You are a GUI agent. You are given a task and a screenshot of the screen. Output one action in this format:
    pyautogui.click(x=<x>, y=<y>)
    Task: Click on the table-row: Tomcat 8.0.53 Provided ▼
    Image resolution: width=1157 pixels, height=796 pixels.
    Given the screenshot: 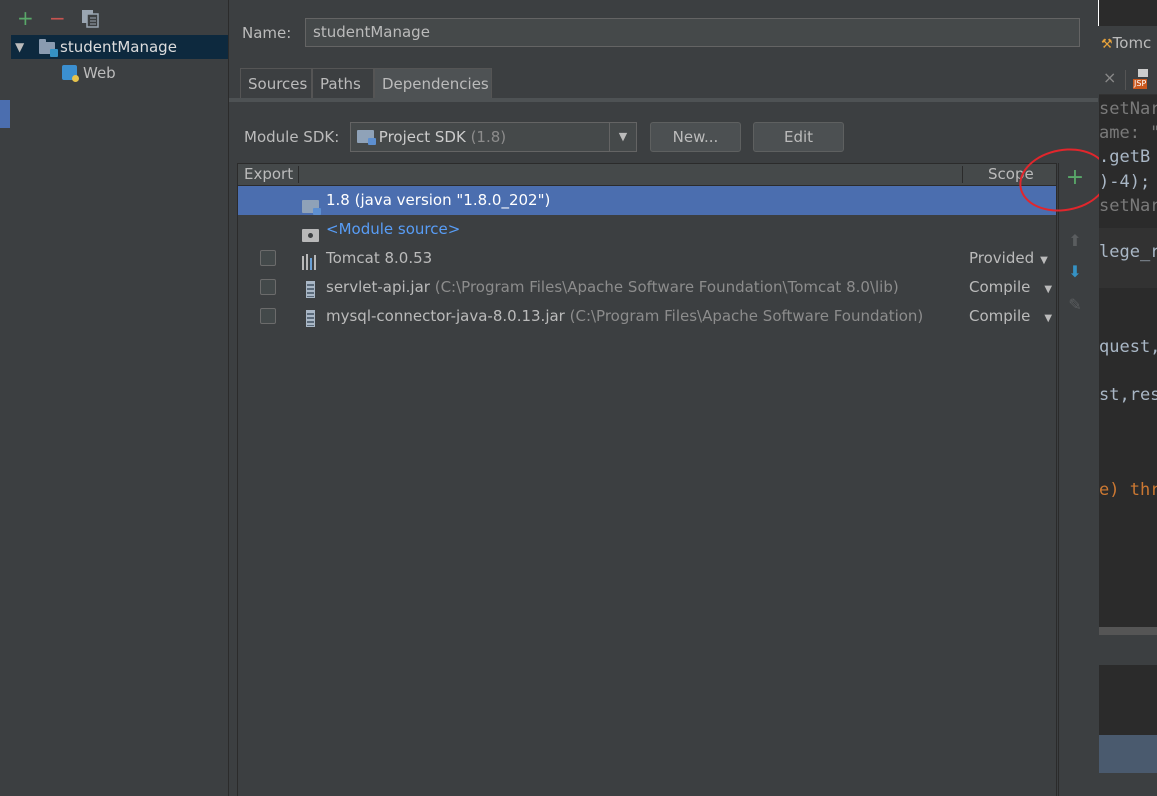 What is the action you would take?
    pyautogui.click(x=647, y=258)
    